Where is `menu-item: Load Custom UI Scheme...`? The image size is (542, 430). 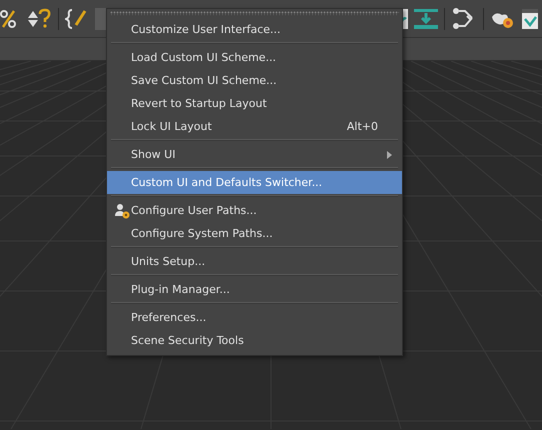 menu-item: Load Custom UI Scheme... is located at coordinates (254, 57).